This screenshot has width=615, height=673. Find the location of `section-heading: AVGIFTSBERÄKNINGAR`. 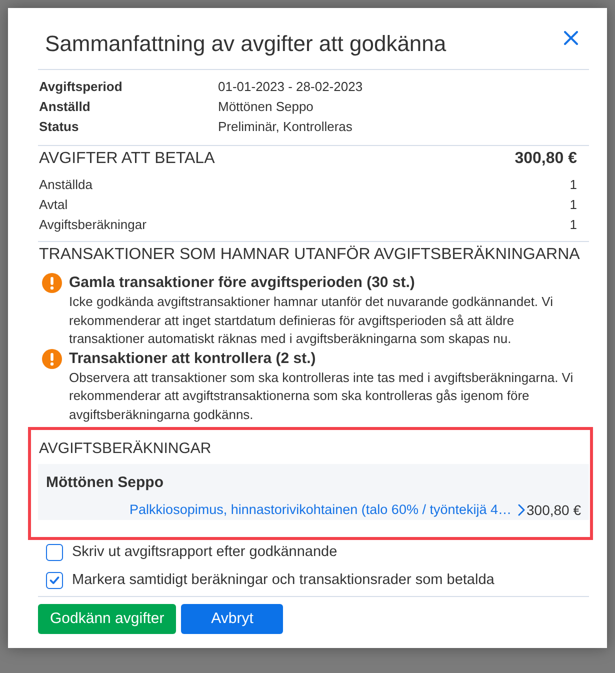

section-heading: AVGIFTSBERÄKNINGAR is located at coordinates (125, 449).